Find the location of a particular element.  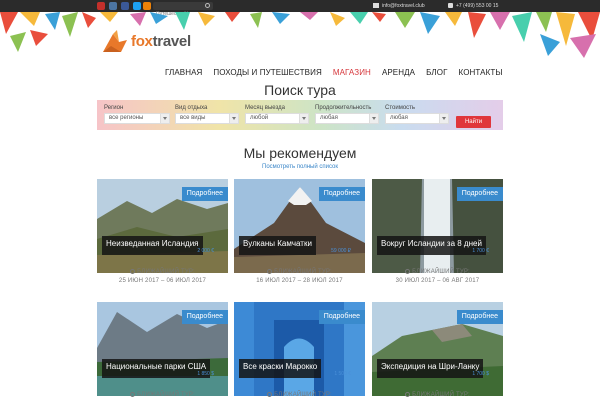

month-select: любой is located at coordinates (277, 118).